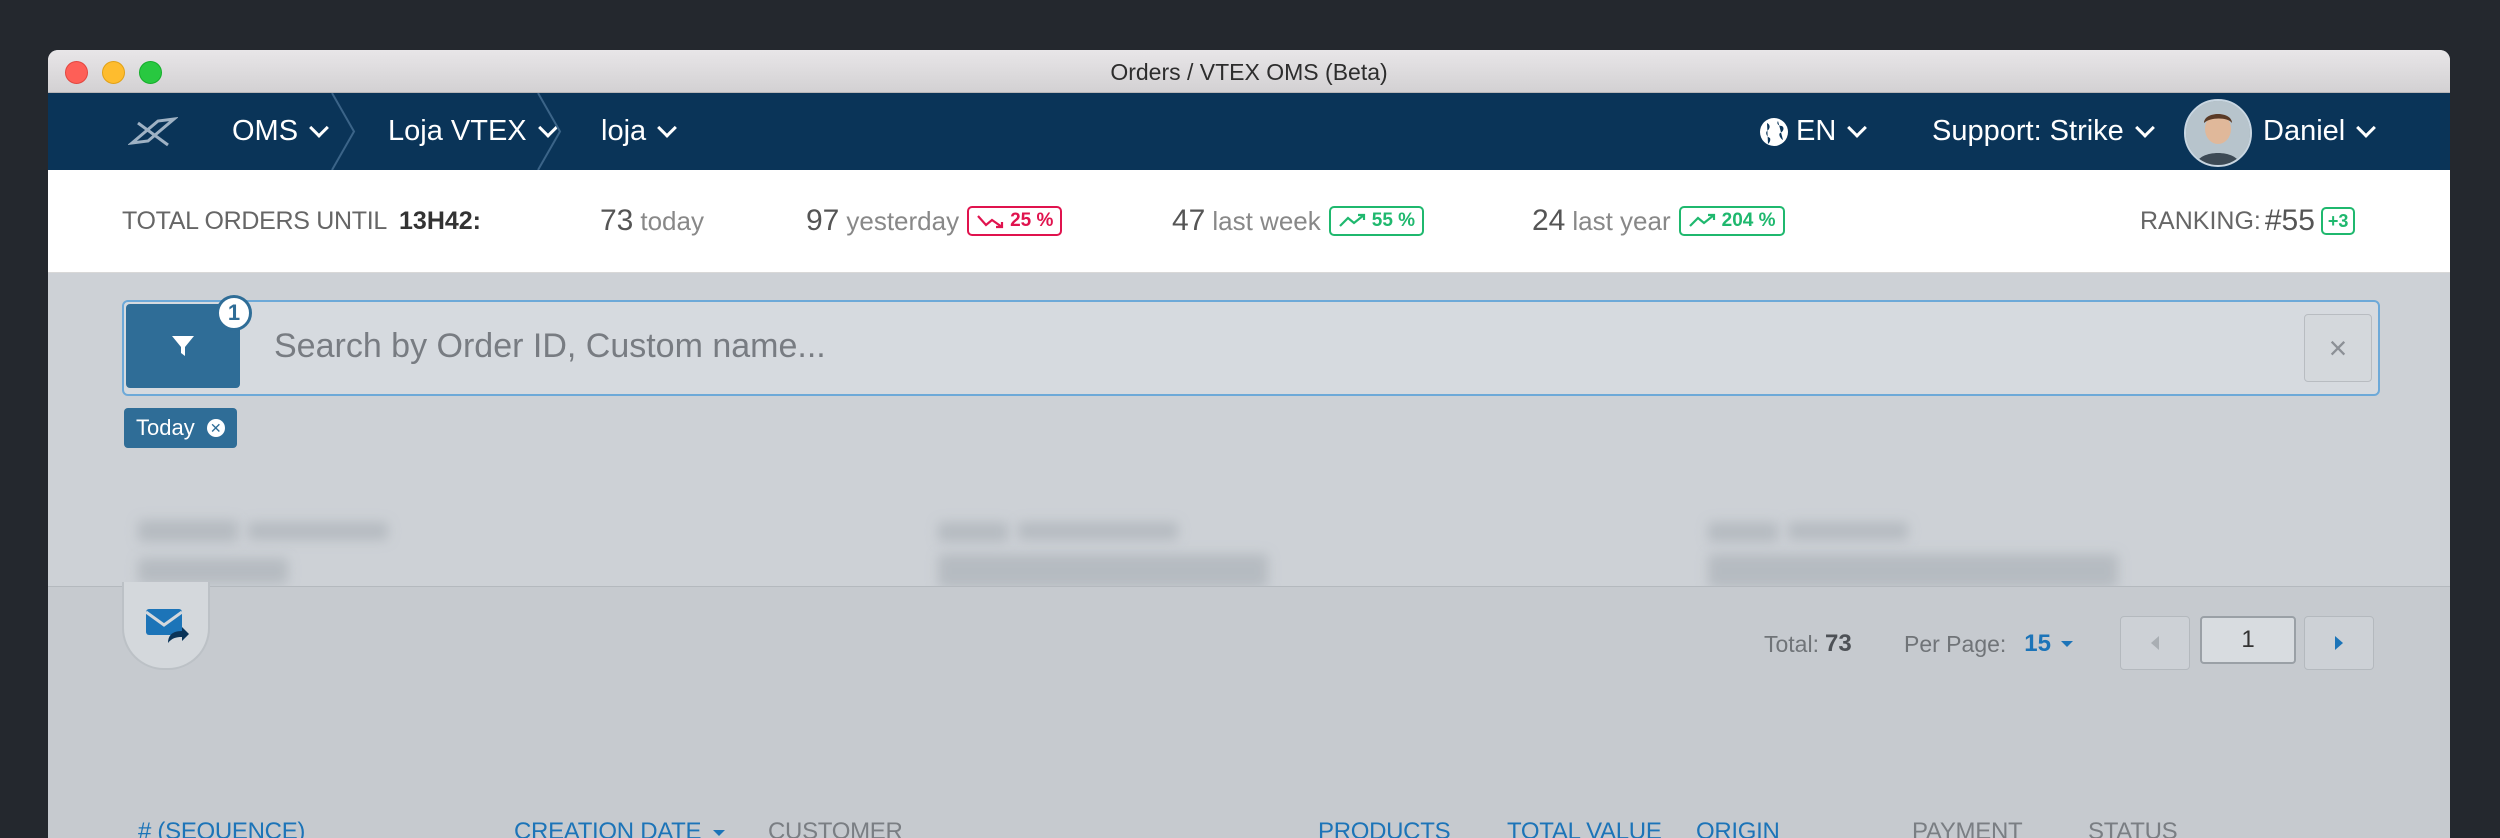  I want to click on stats-label: TOTAL ORDERS UNTIL, so click(255, 220).